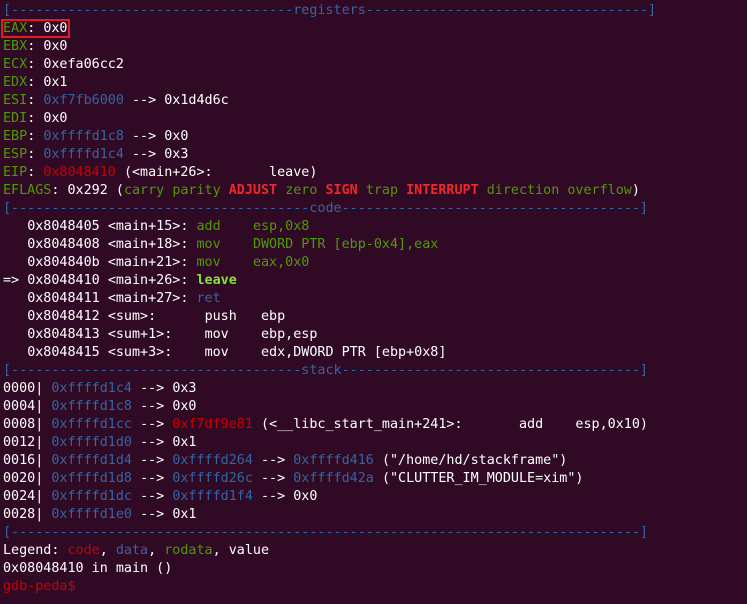 The image size is (747, 604). I want to click on flag-sign: SIGN, so click(341, 190).